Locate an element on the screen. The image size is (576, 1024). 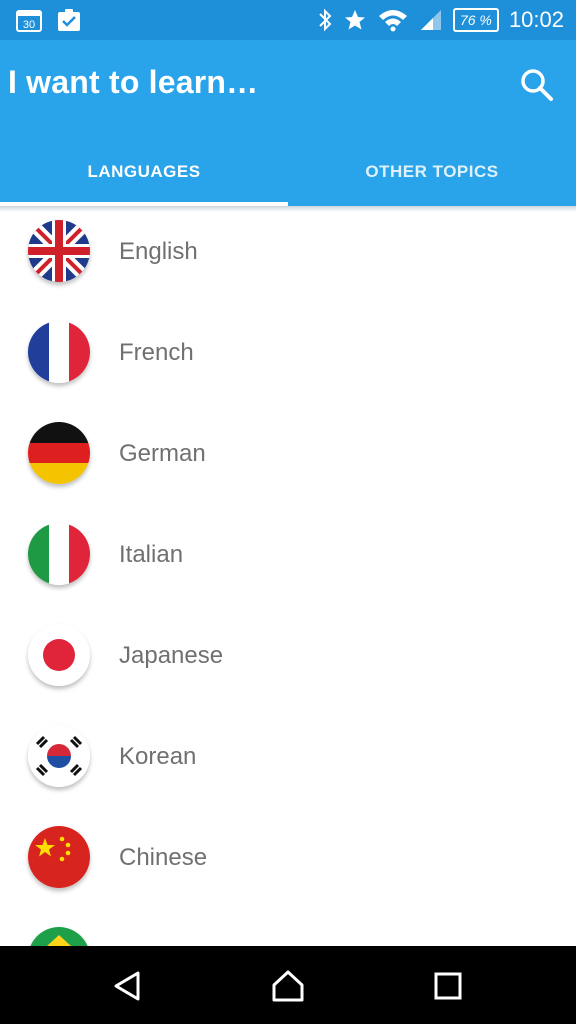
france-flag-icon is located at coordinates (59, 352).